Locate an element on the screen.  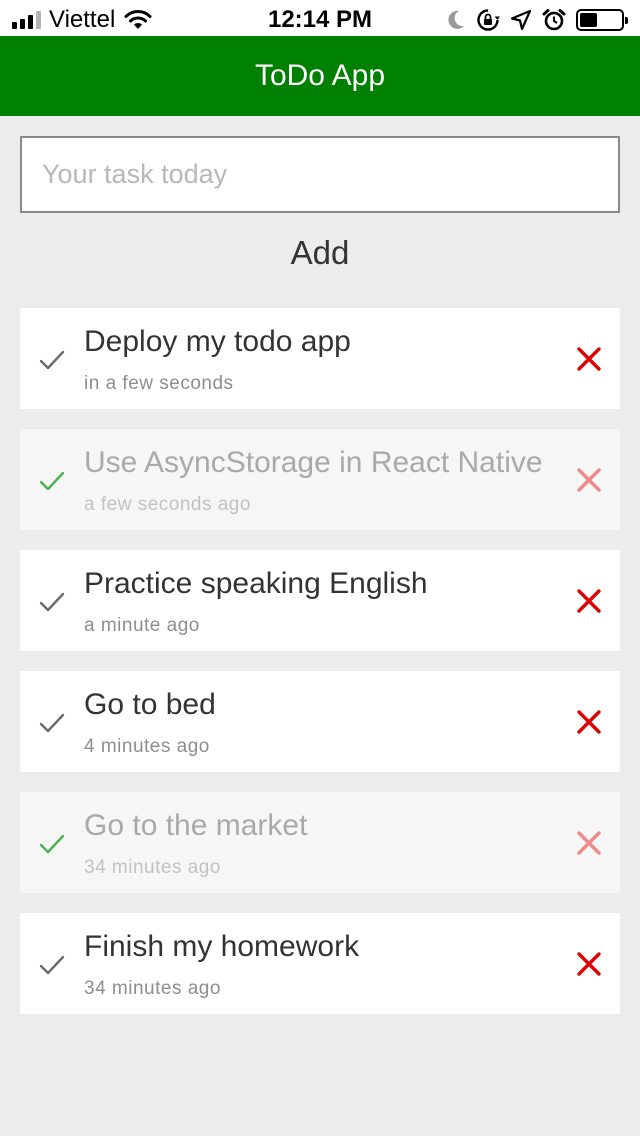
task-title: Go to bed is located at coordinates (150, 704).